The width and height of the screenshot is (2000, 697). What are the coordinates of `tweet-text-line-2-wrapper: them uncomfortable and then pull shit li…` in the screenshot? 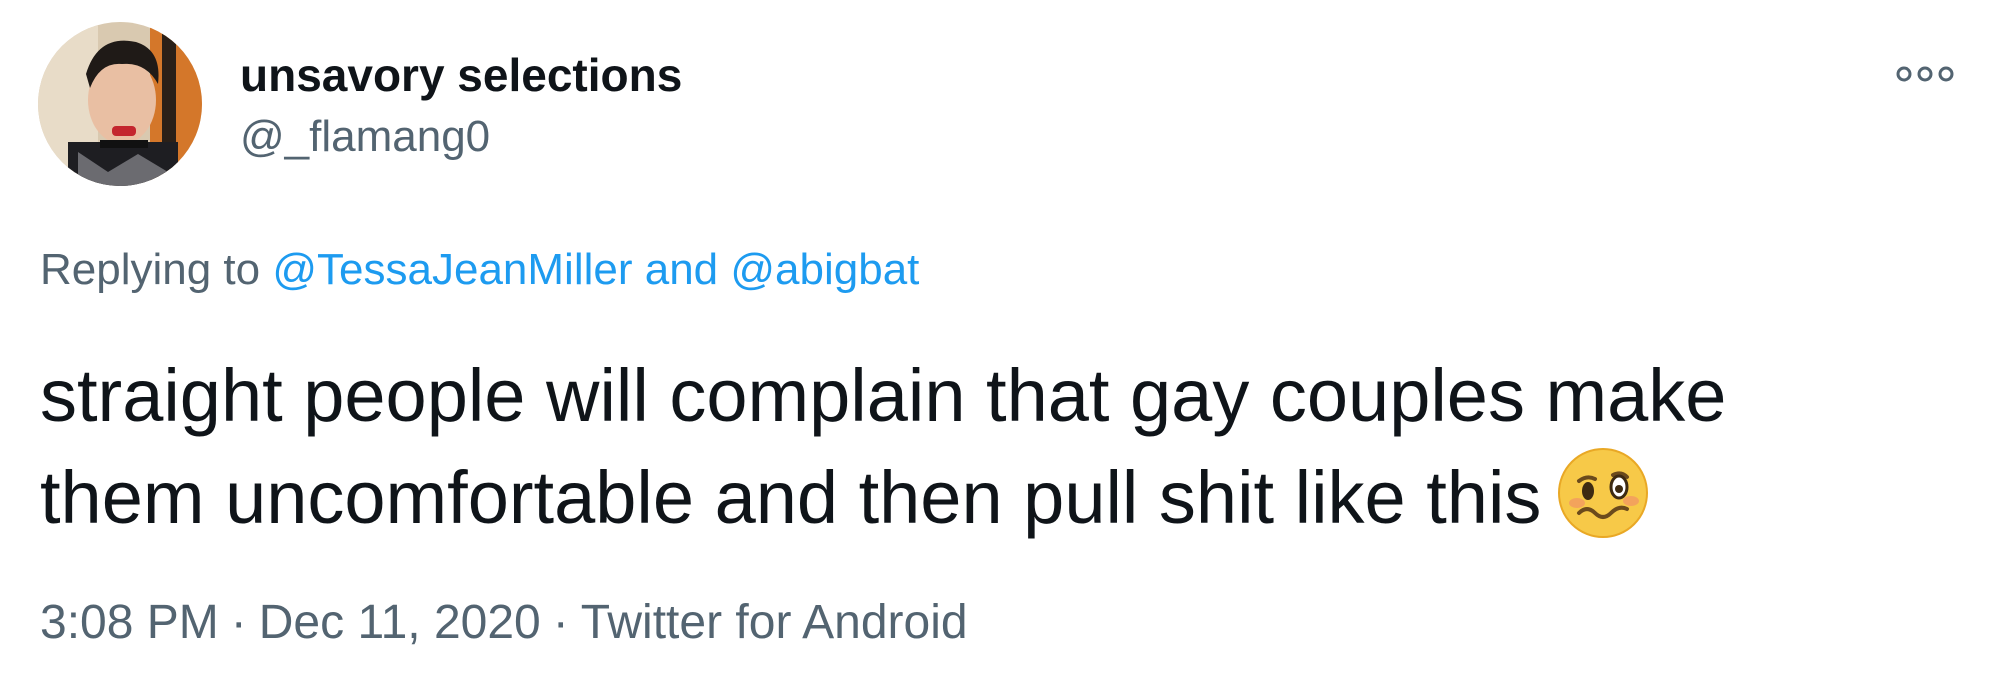 It's located at (990, 498).